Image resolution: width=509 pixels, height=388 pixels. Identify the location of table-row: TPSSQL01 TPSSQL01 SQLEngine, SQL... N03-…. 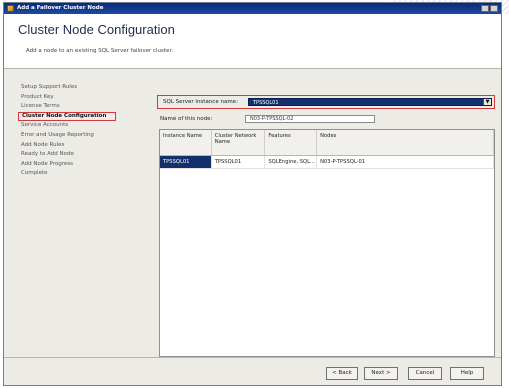
(327, 162).